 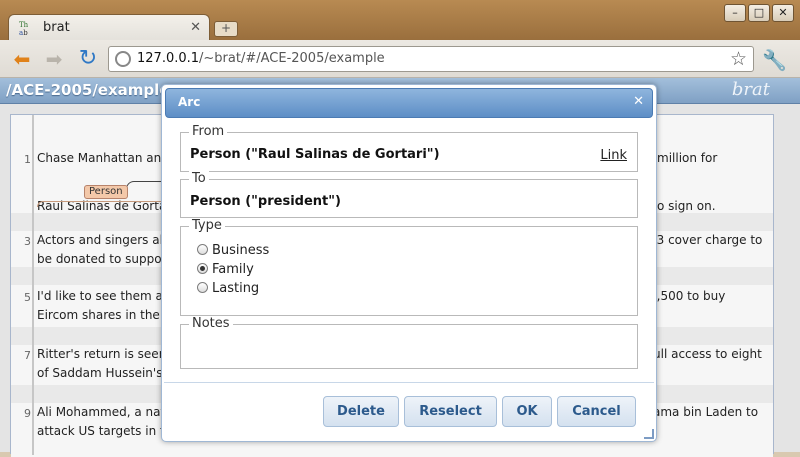 I want to click on line-number: 3, so click(x=27, y=241).